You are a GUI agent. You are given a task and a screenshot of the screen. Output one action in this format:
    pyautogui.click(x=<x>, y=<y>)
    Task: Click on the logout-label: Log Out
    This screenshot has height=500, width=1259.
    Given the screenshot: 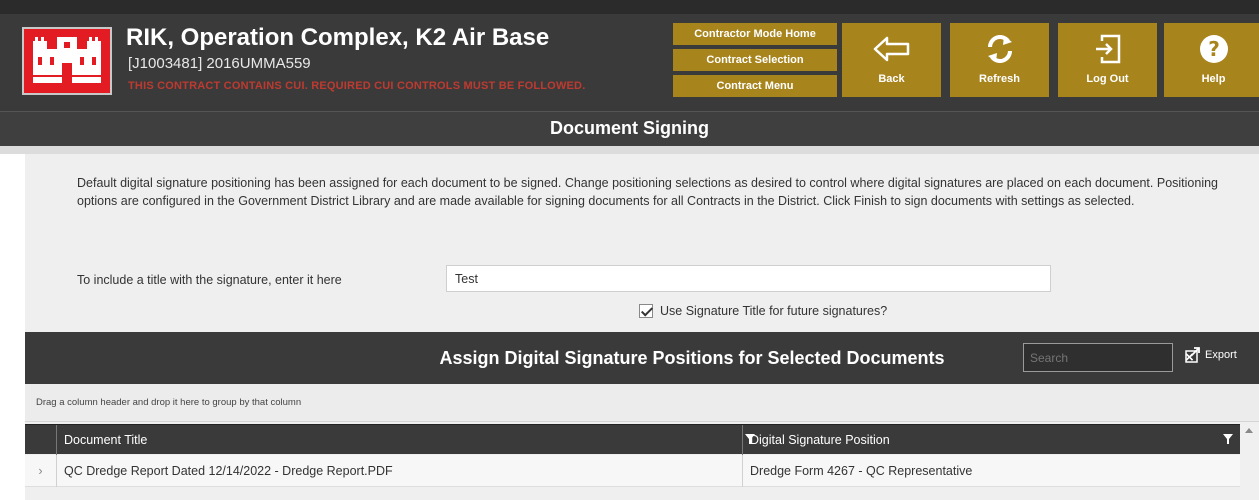 What is the action you would take?
    pyautogui.click(x=1107, y=79)
    